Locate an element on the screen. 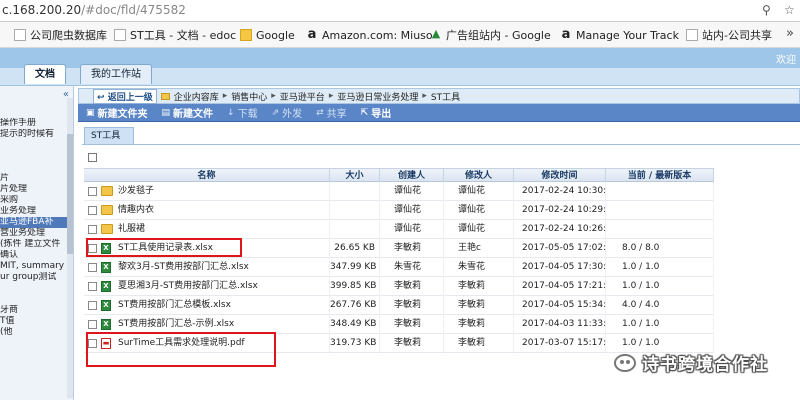 This screenshot has width=800, height=400. file-name: 情趣内衣 is located at coordinates (223, 210).